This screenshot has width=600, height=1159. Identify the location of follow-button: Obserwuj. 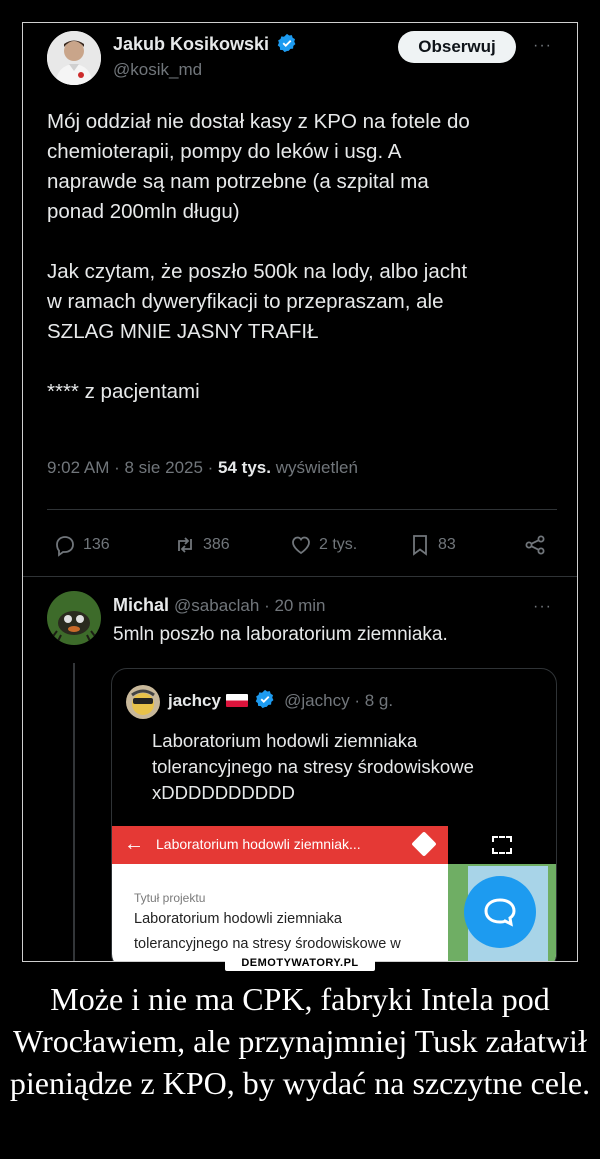
(457, 47).